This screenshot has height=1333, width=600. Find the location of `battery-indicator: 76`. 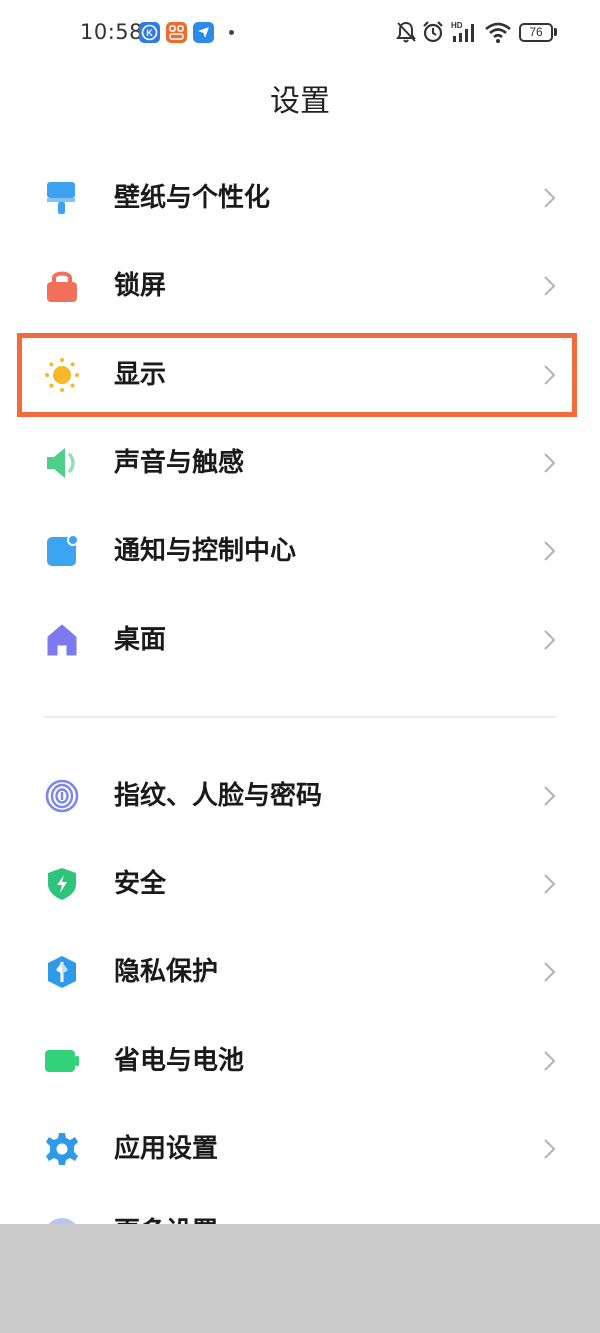

battery-indicator: 76 is located at coordinates (536, 32).